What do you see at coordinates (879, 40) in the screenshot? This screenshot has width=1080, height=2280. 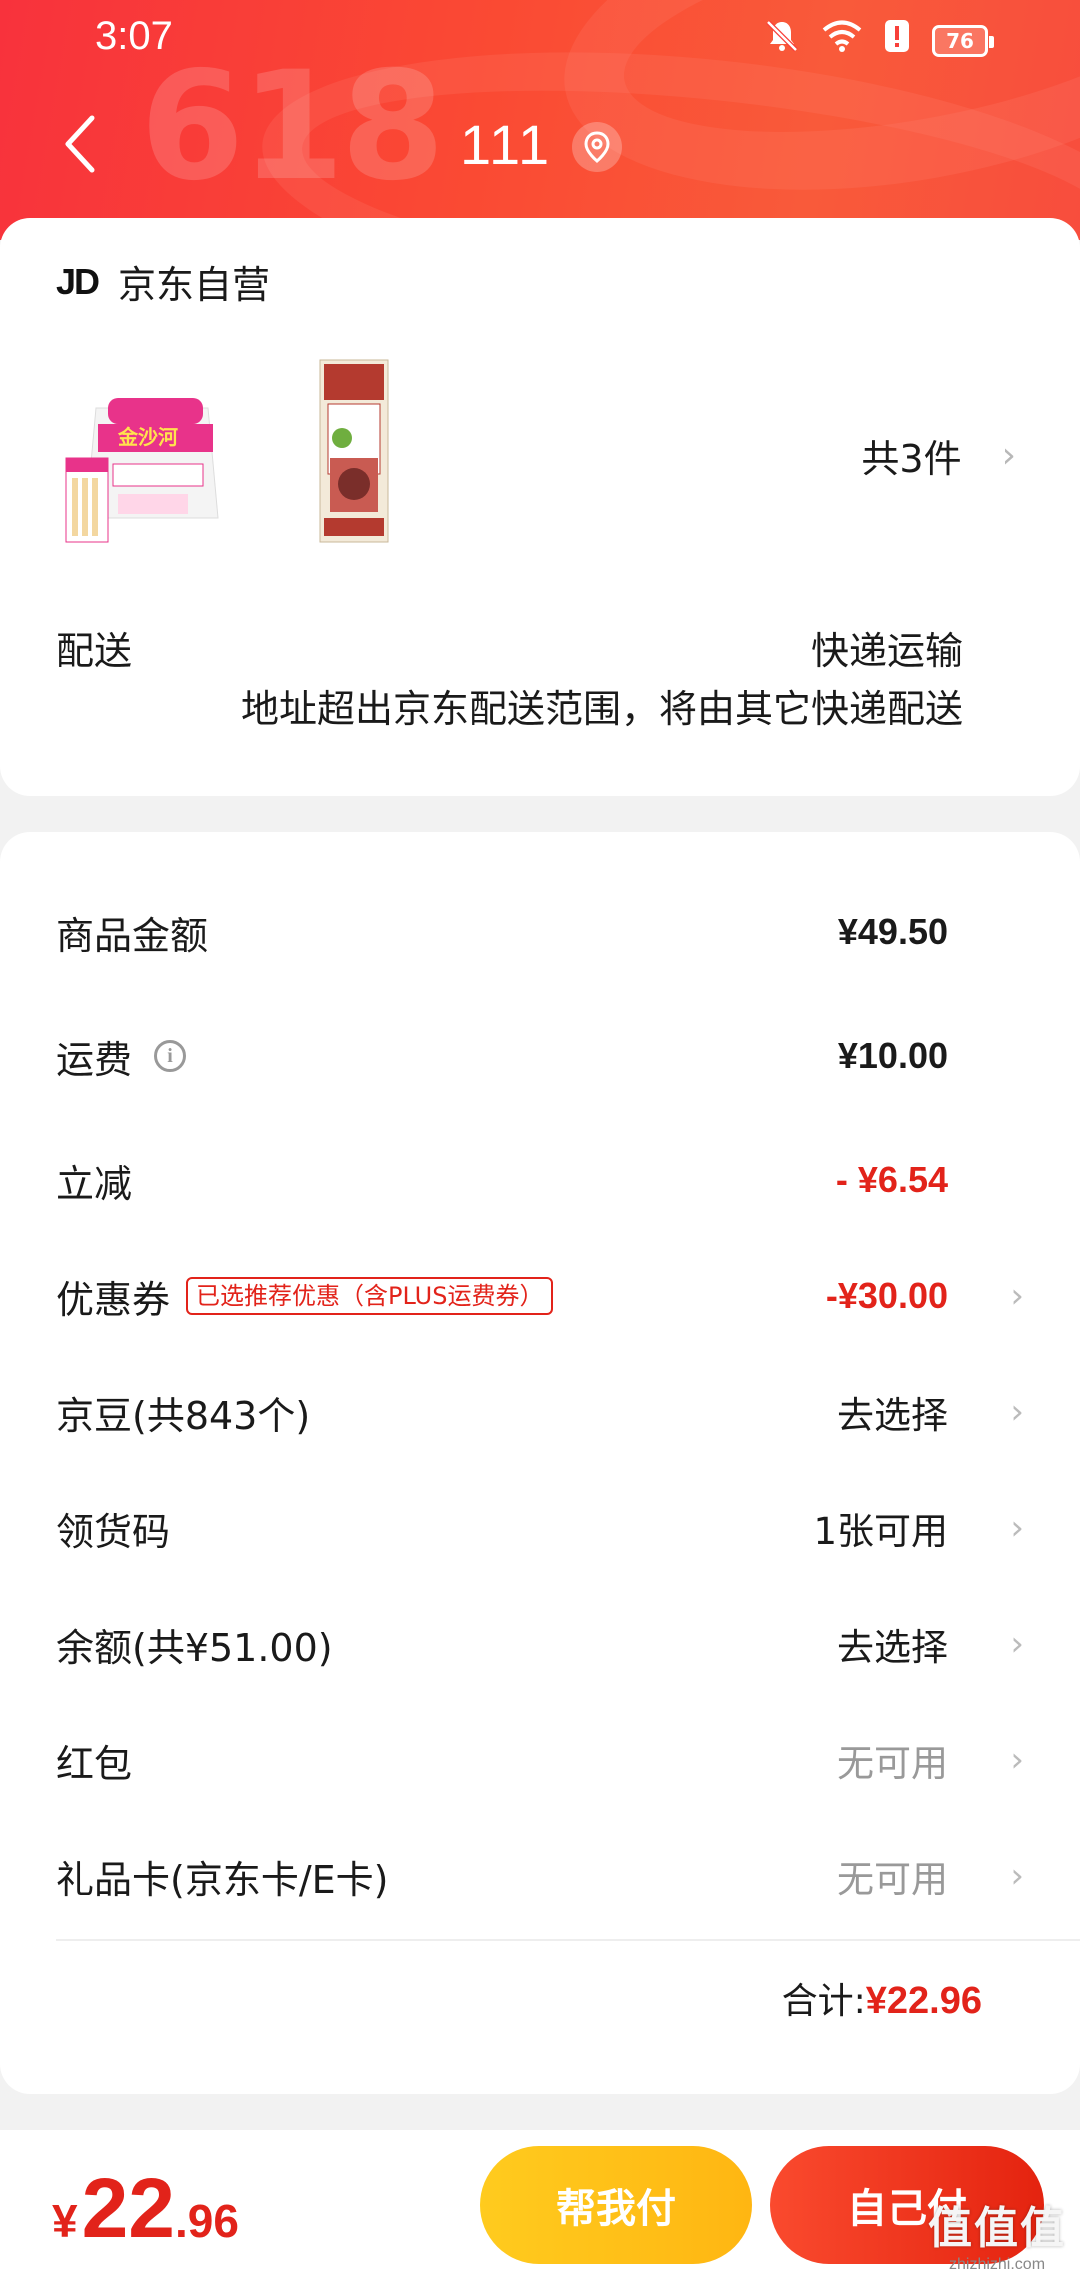 I see `status-icons: 76` at bounding box center [879, 40].